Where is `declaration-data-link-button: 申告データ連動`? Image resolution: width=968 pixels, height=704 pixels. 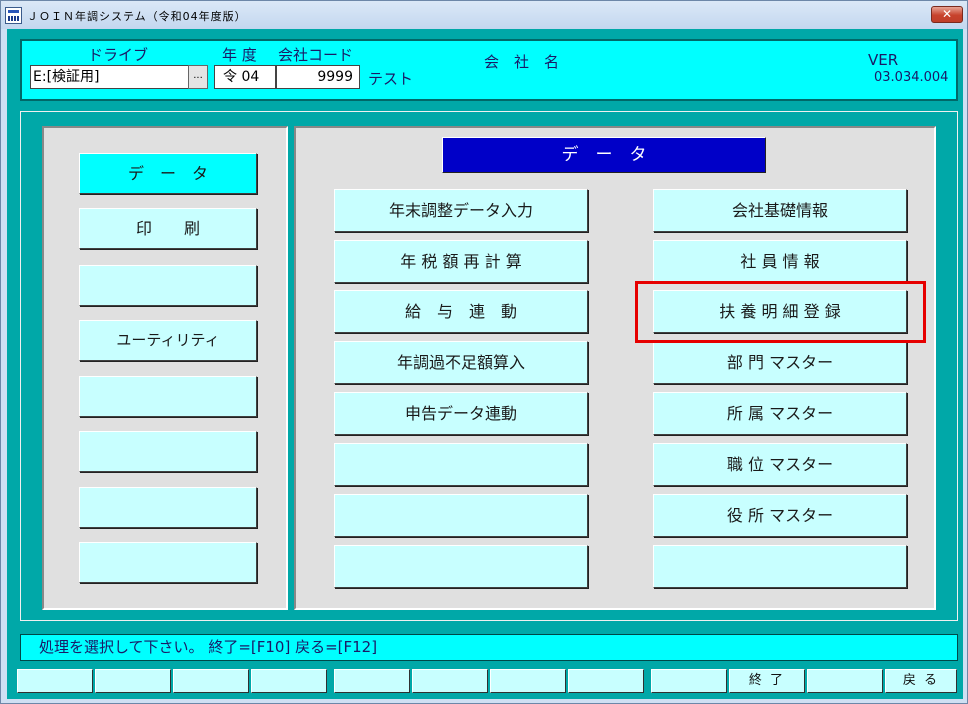
declaration-data-link-button: 申告データ連動 is located at coordinates (461, 413).